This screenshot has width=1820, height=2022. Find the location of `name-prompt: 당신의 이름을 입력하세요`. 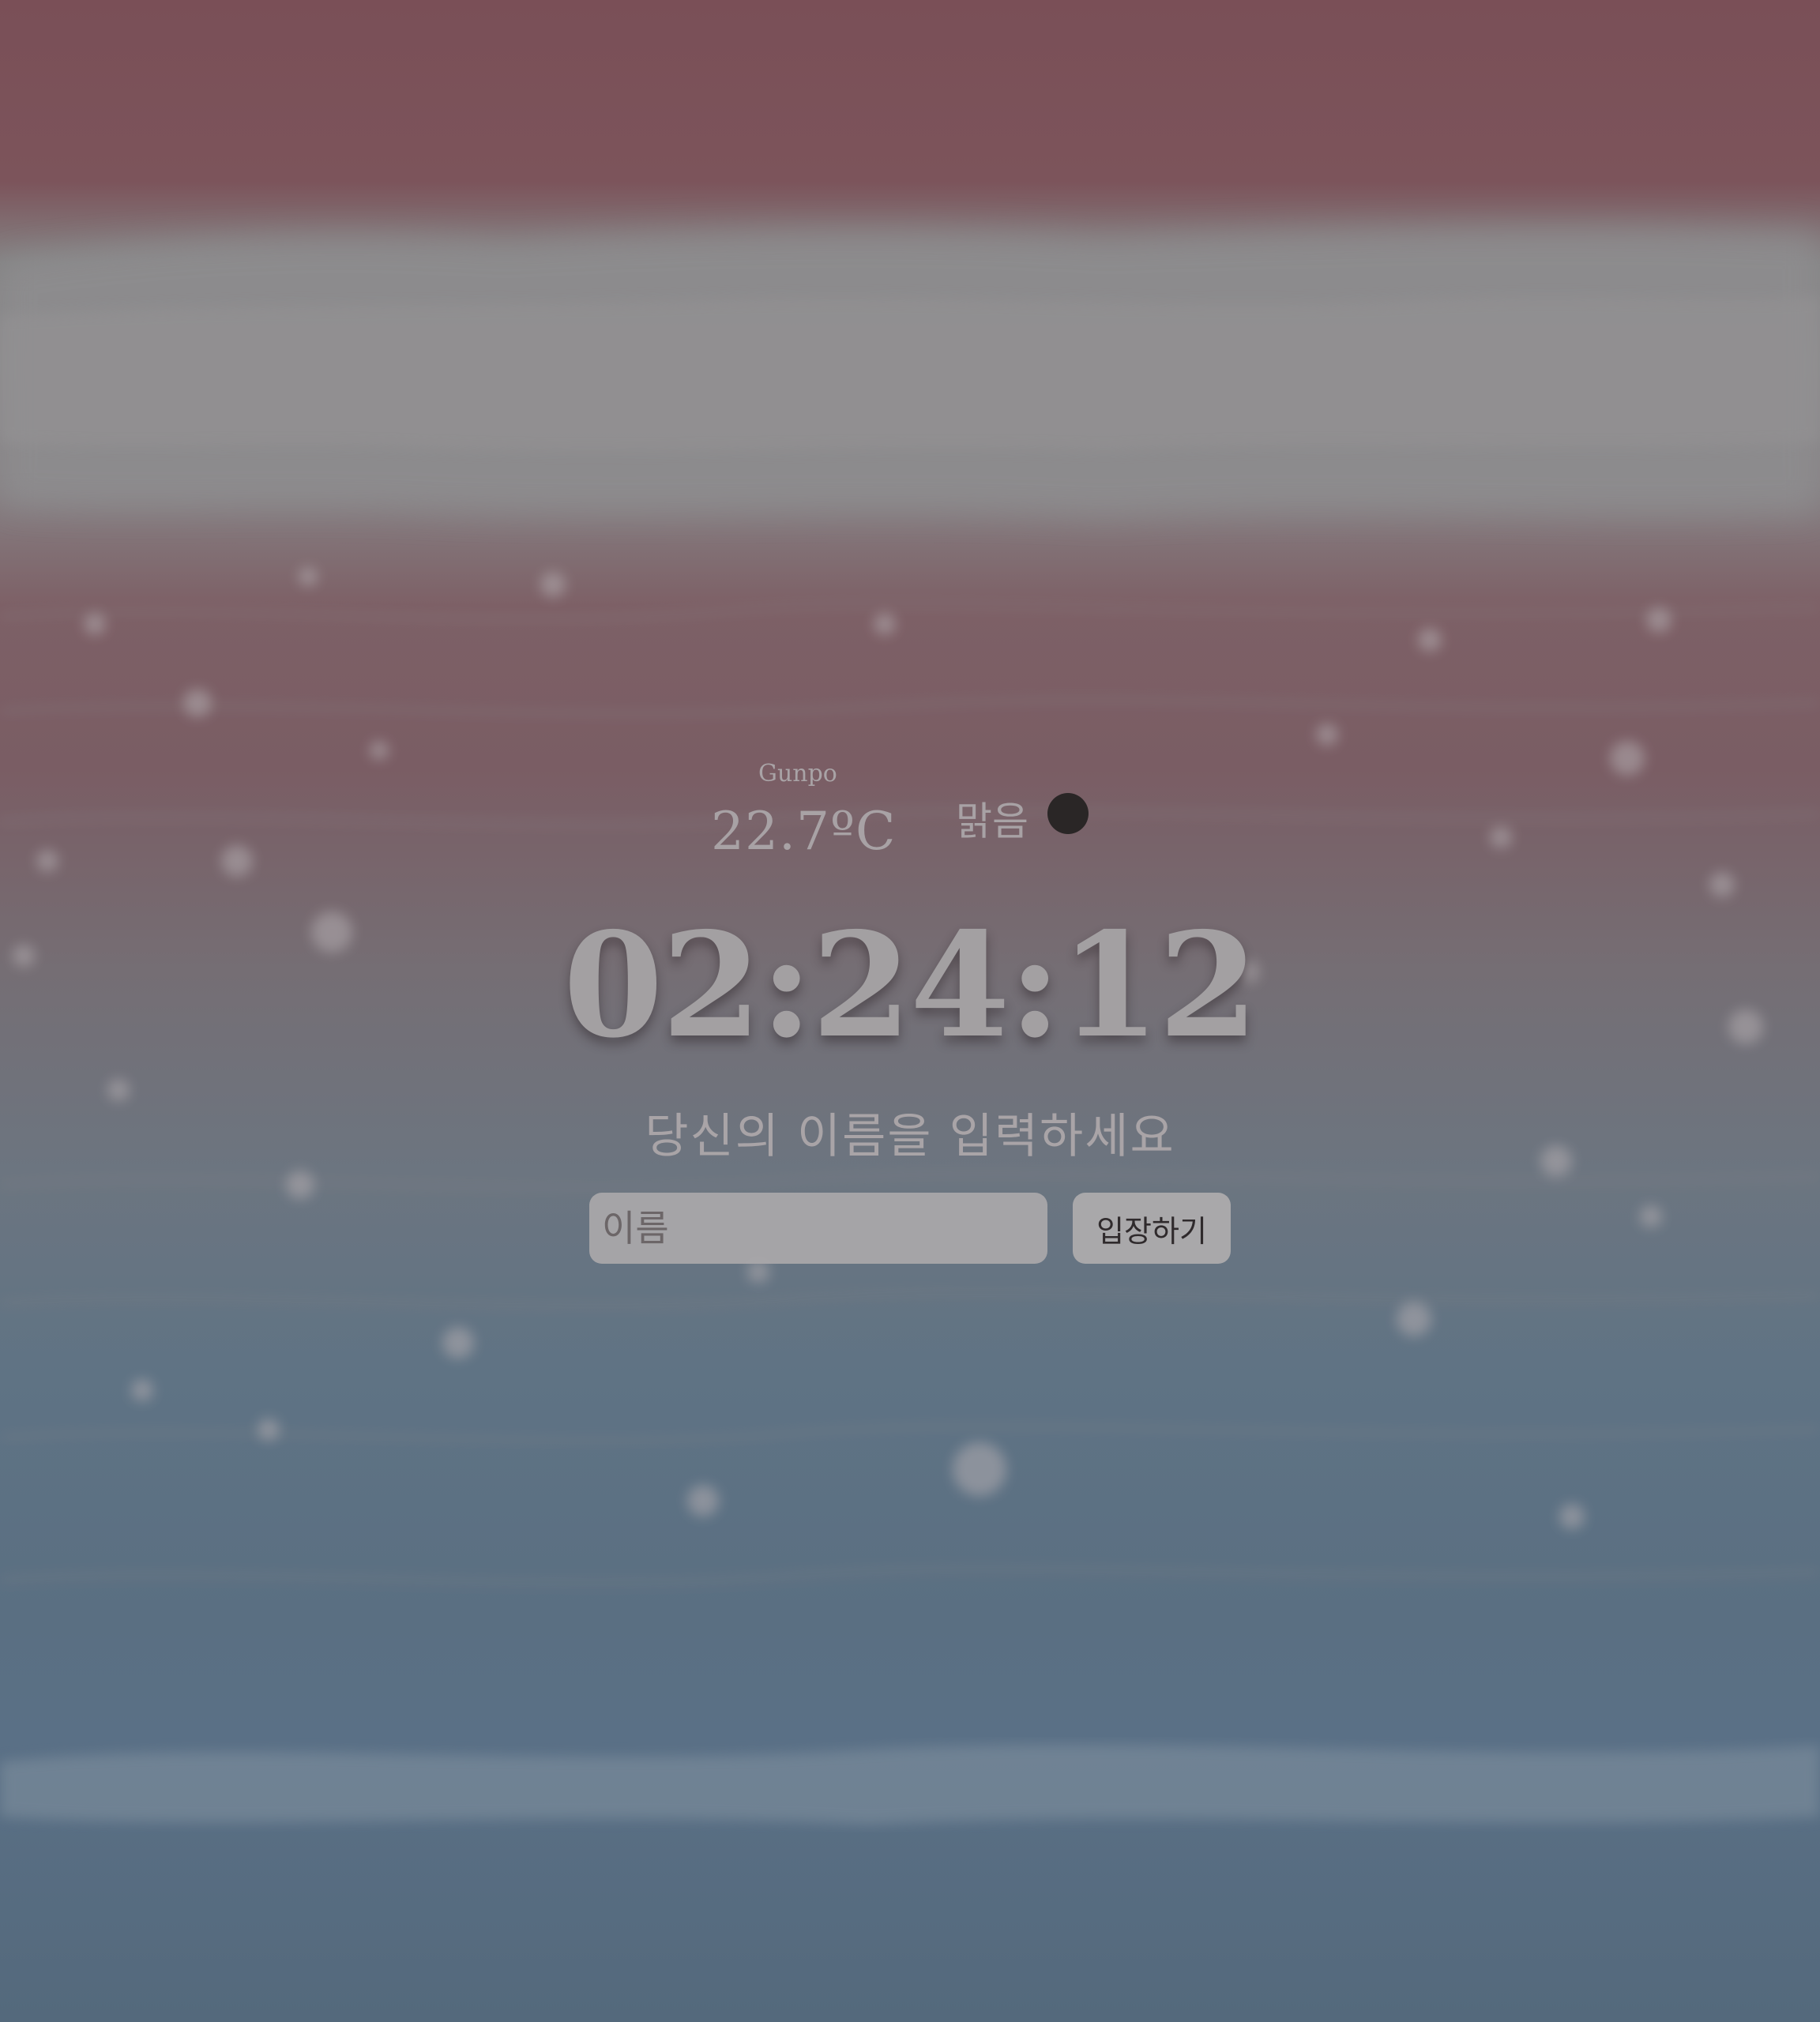

name-prompt: 당신의 이름을 입력하세요 is located at coordinates (910, 1136).